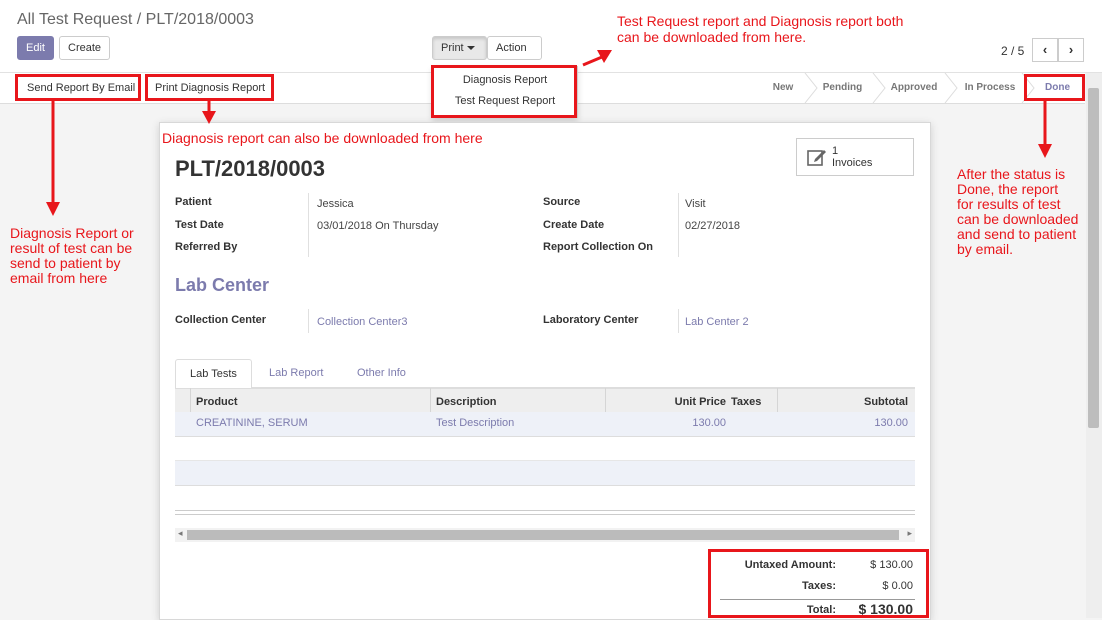 The width and height of the screenshot is (1102, 620). What do you see at coordinates (712, 226) in the screenshot?
I see `create-date-field: 02/27/2018` at bounding box center [712, 226].